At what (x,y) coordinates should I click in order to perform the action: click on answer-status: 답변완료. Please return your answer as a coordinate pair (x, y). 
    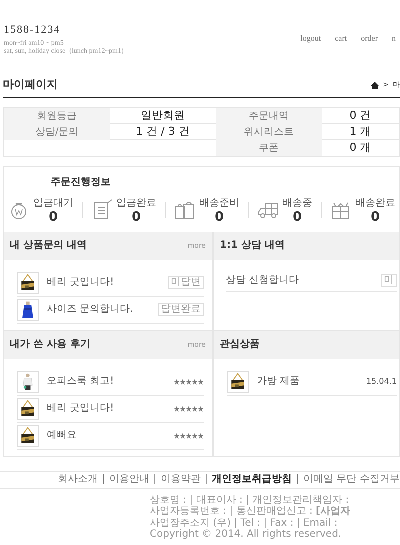
    Looking at the image, I should click on (181, 309).